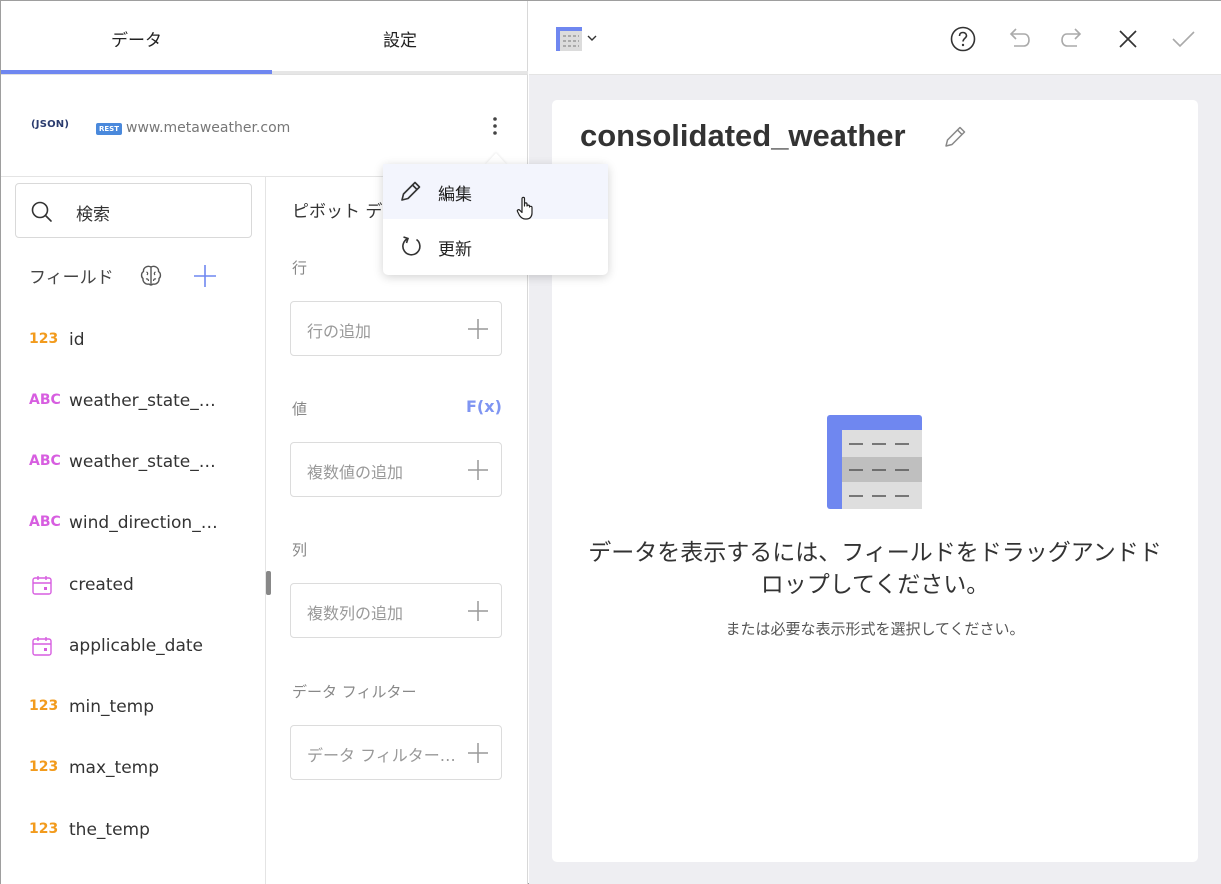  Describe the element at coordinates (136, 72) in the screenshot. I see `active-tab-indicator` at that location.